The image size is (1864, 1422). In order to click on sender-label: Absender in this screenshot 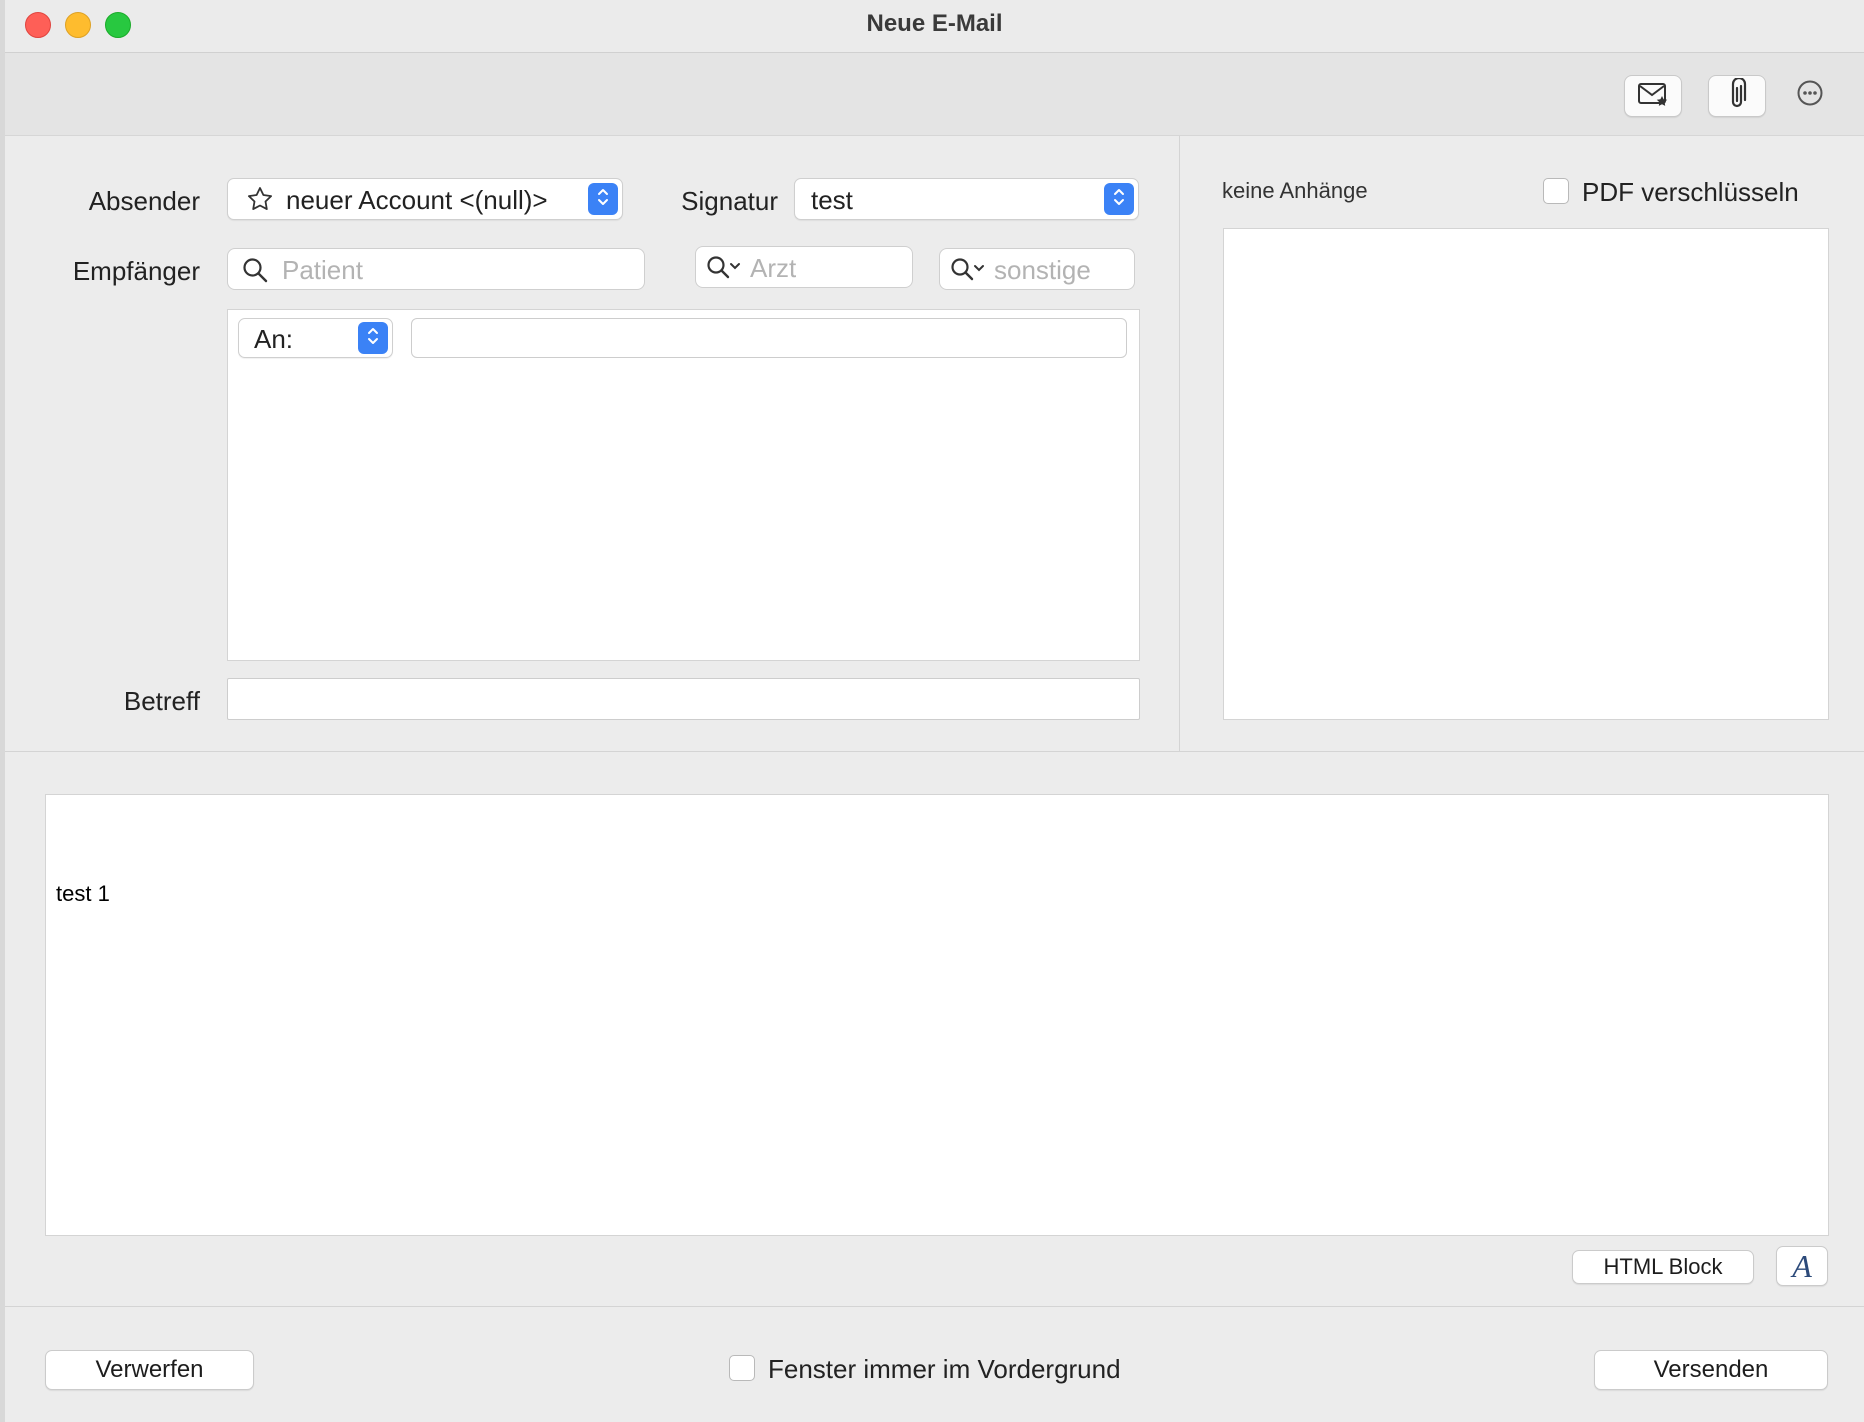, I will do `click(144, 201)`.